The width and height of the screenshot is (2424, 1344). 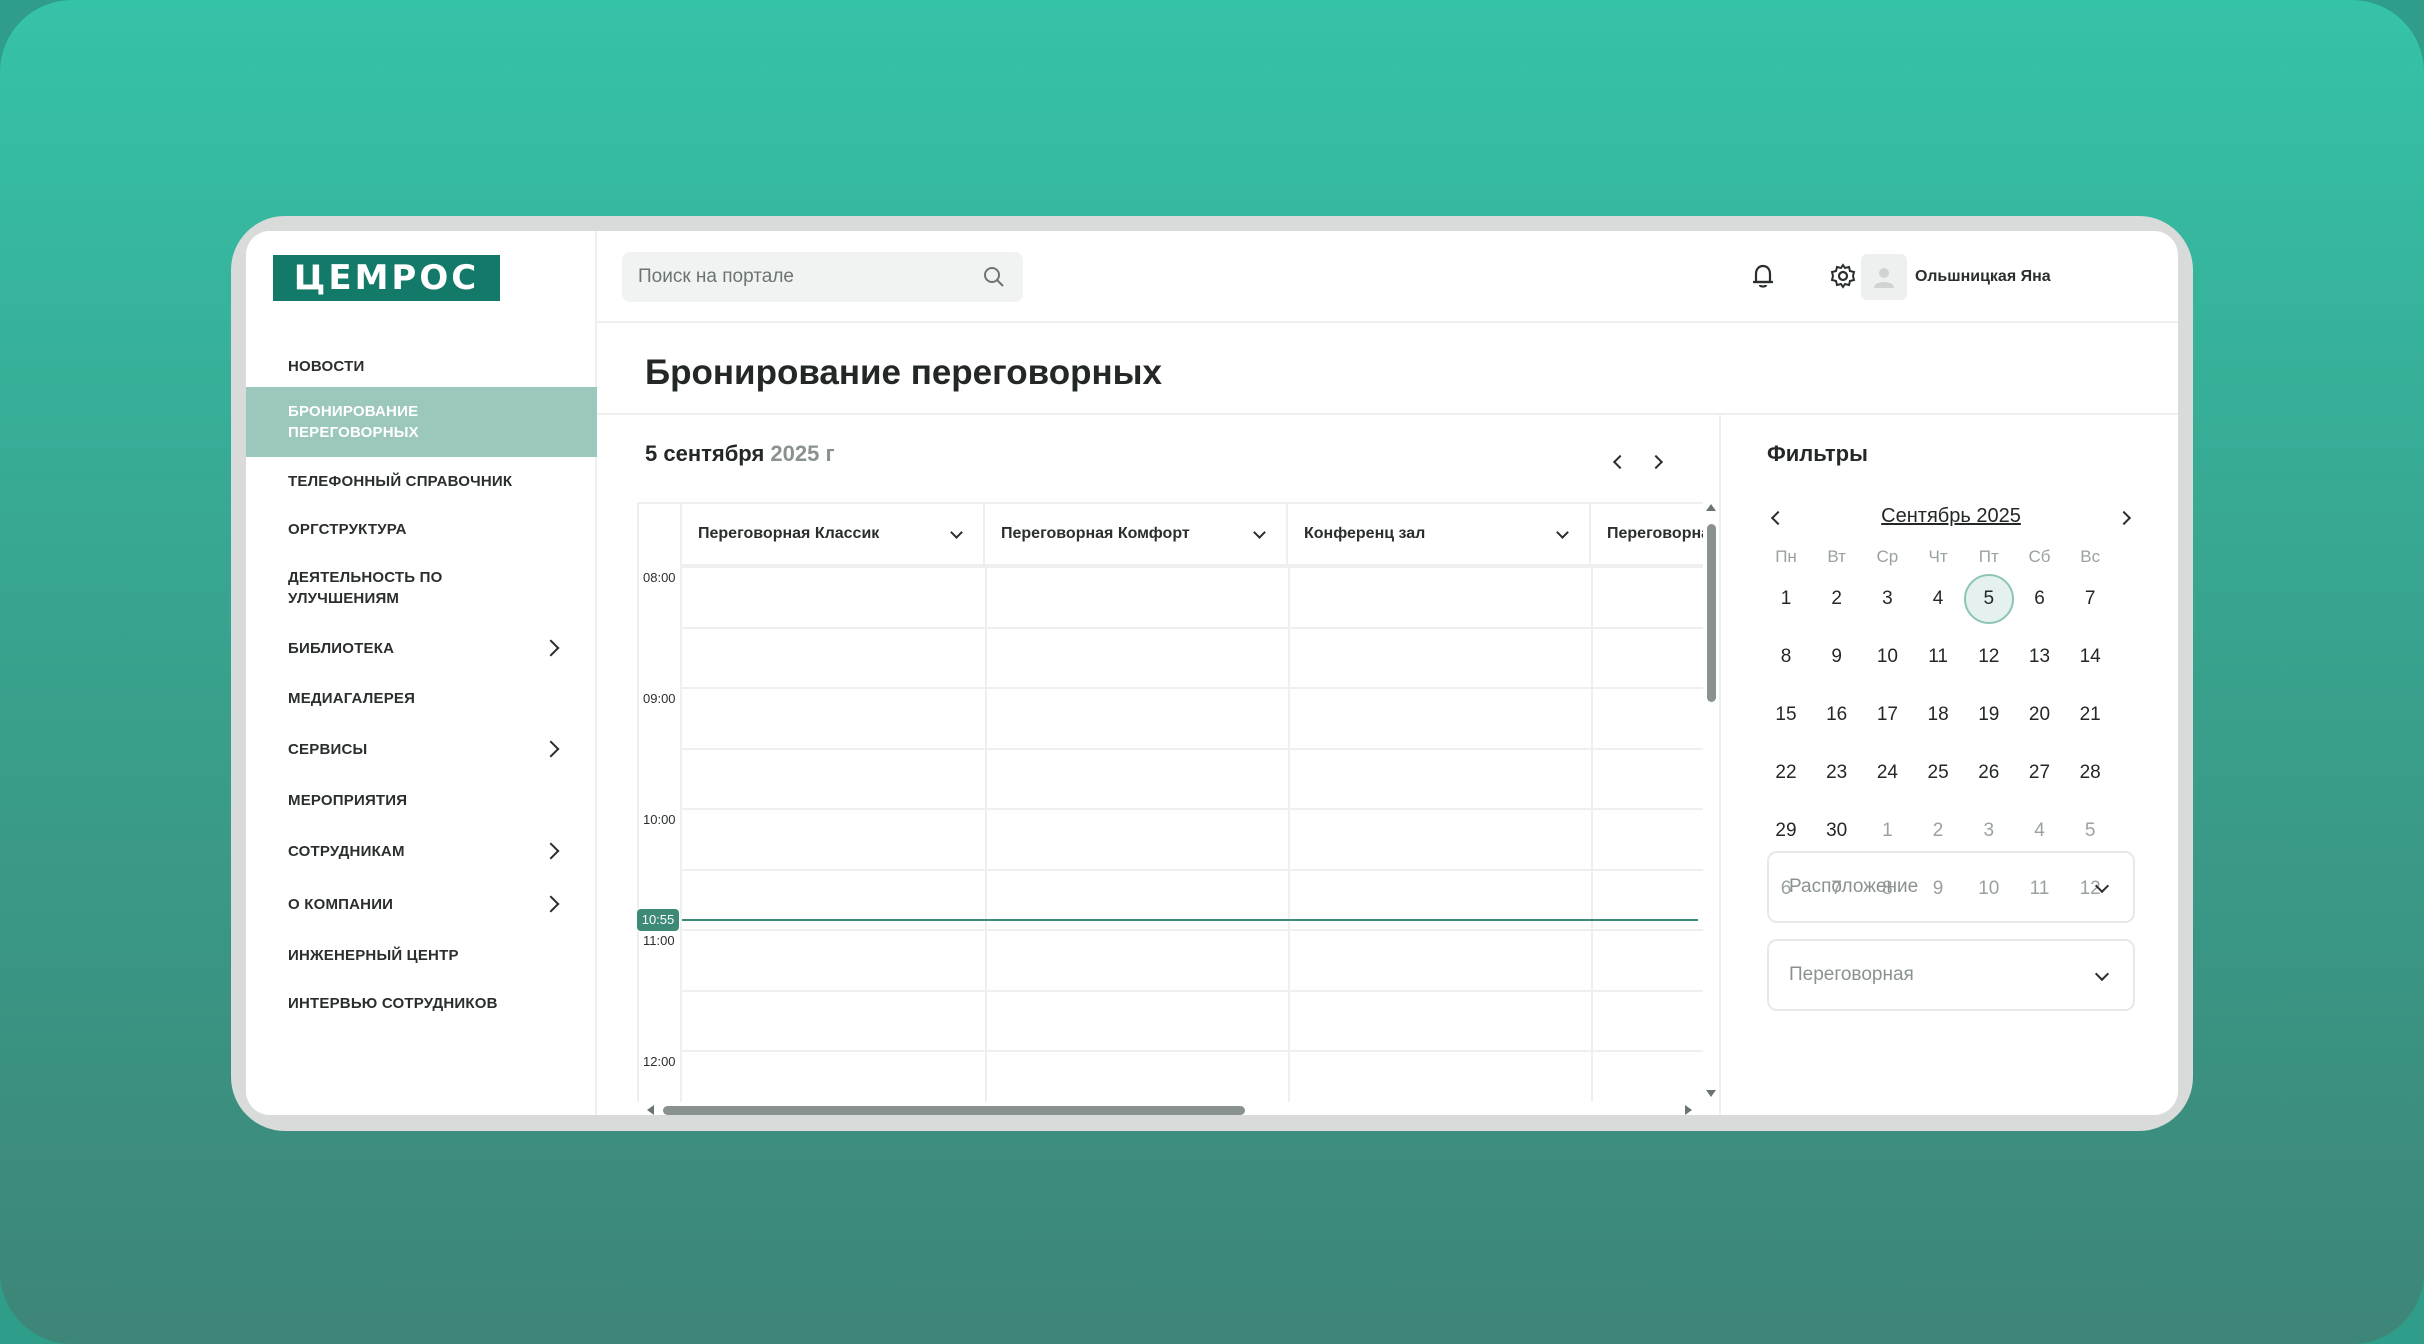 I want to click on calendar-day: 23, so click(x=1837, y=773).